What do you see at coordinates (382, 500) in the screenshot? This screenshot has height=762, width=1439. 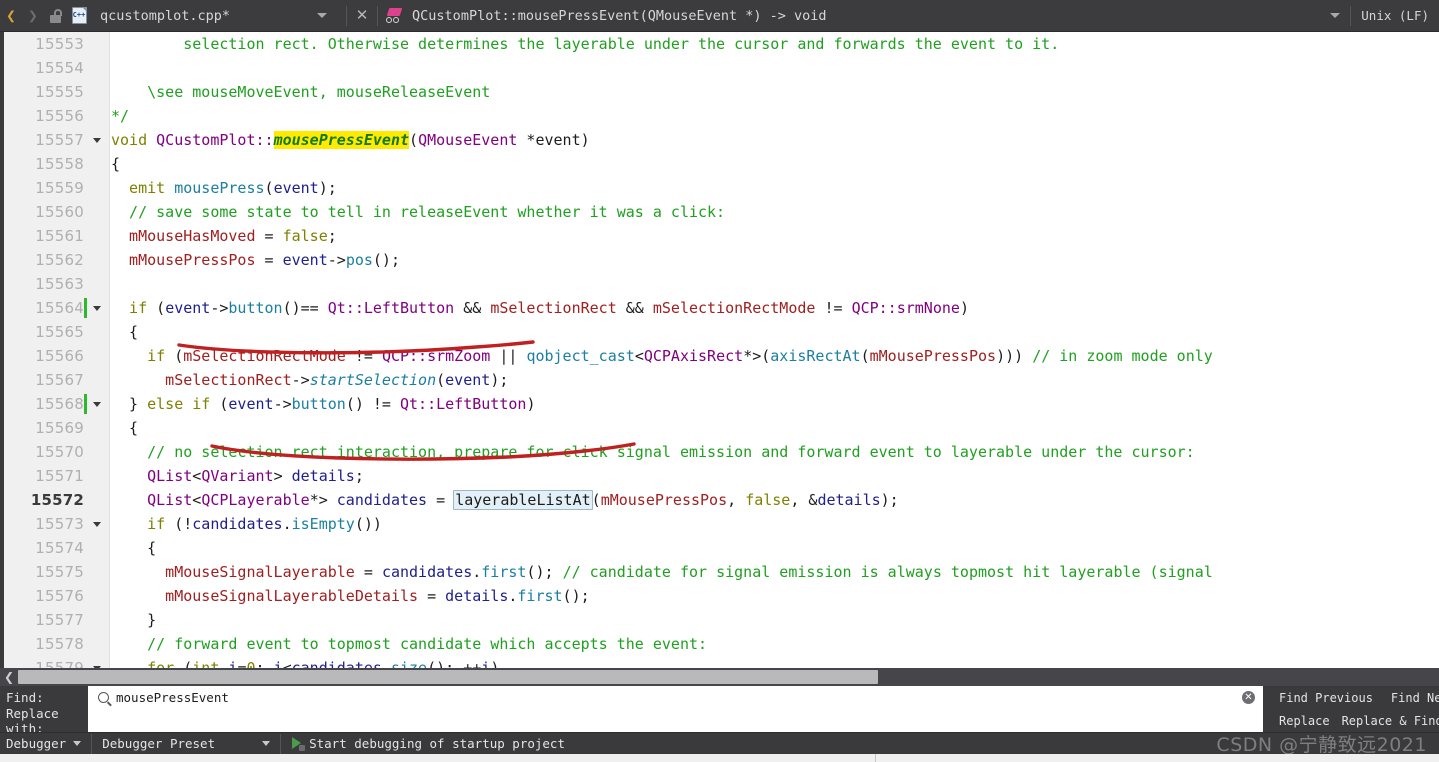 I see `code-token: candidates` at bounding box center [382, 500].